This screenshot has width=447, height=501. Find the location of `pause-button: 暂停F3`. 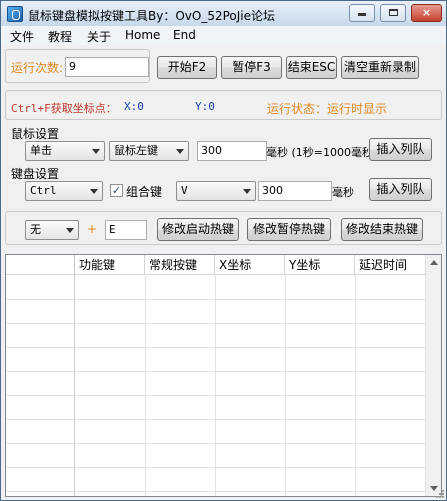

pause-button: 暂停F3 is located at coordinates (251, 67).